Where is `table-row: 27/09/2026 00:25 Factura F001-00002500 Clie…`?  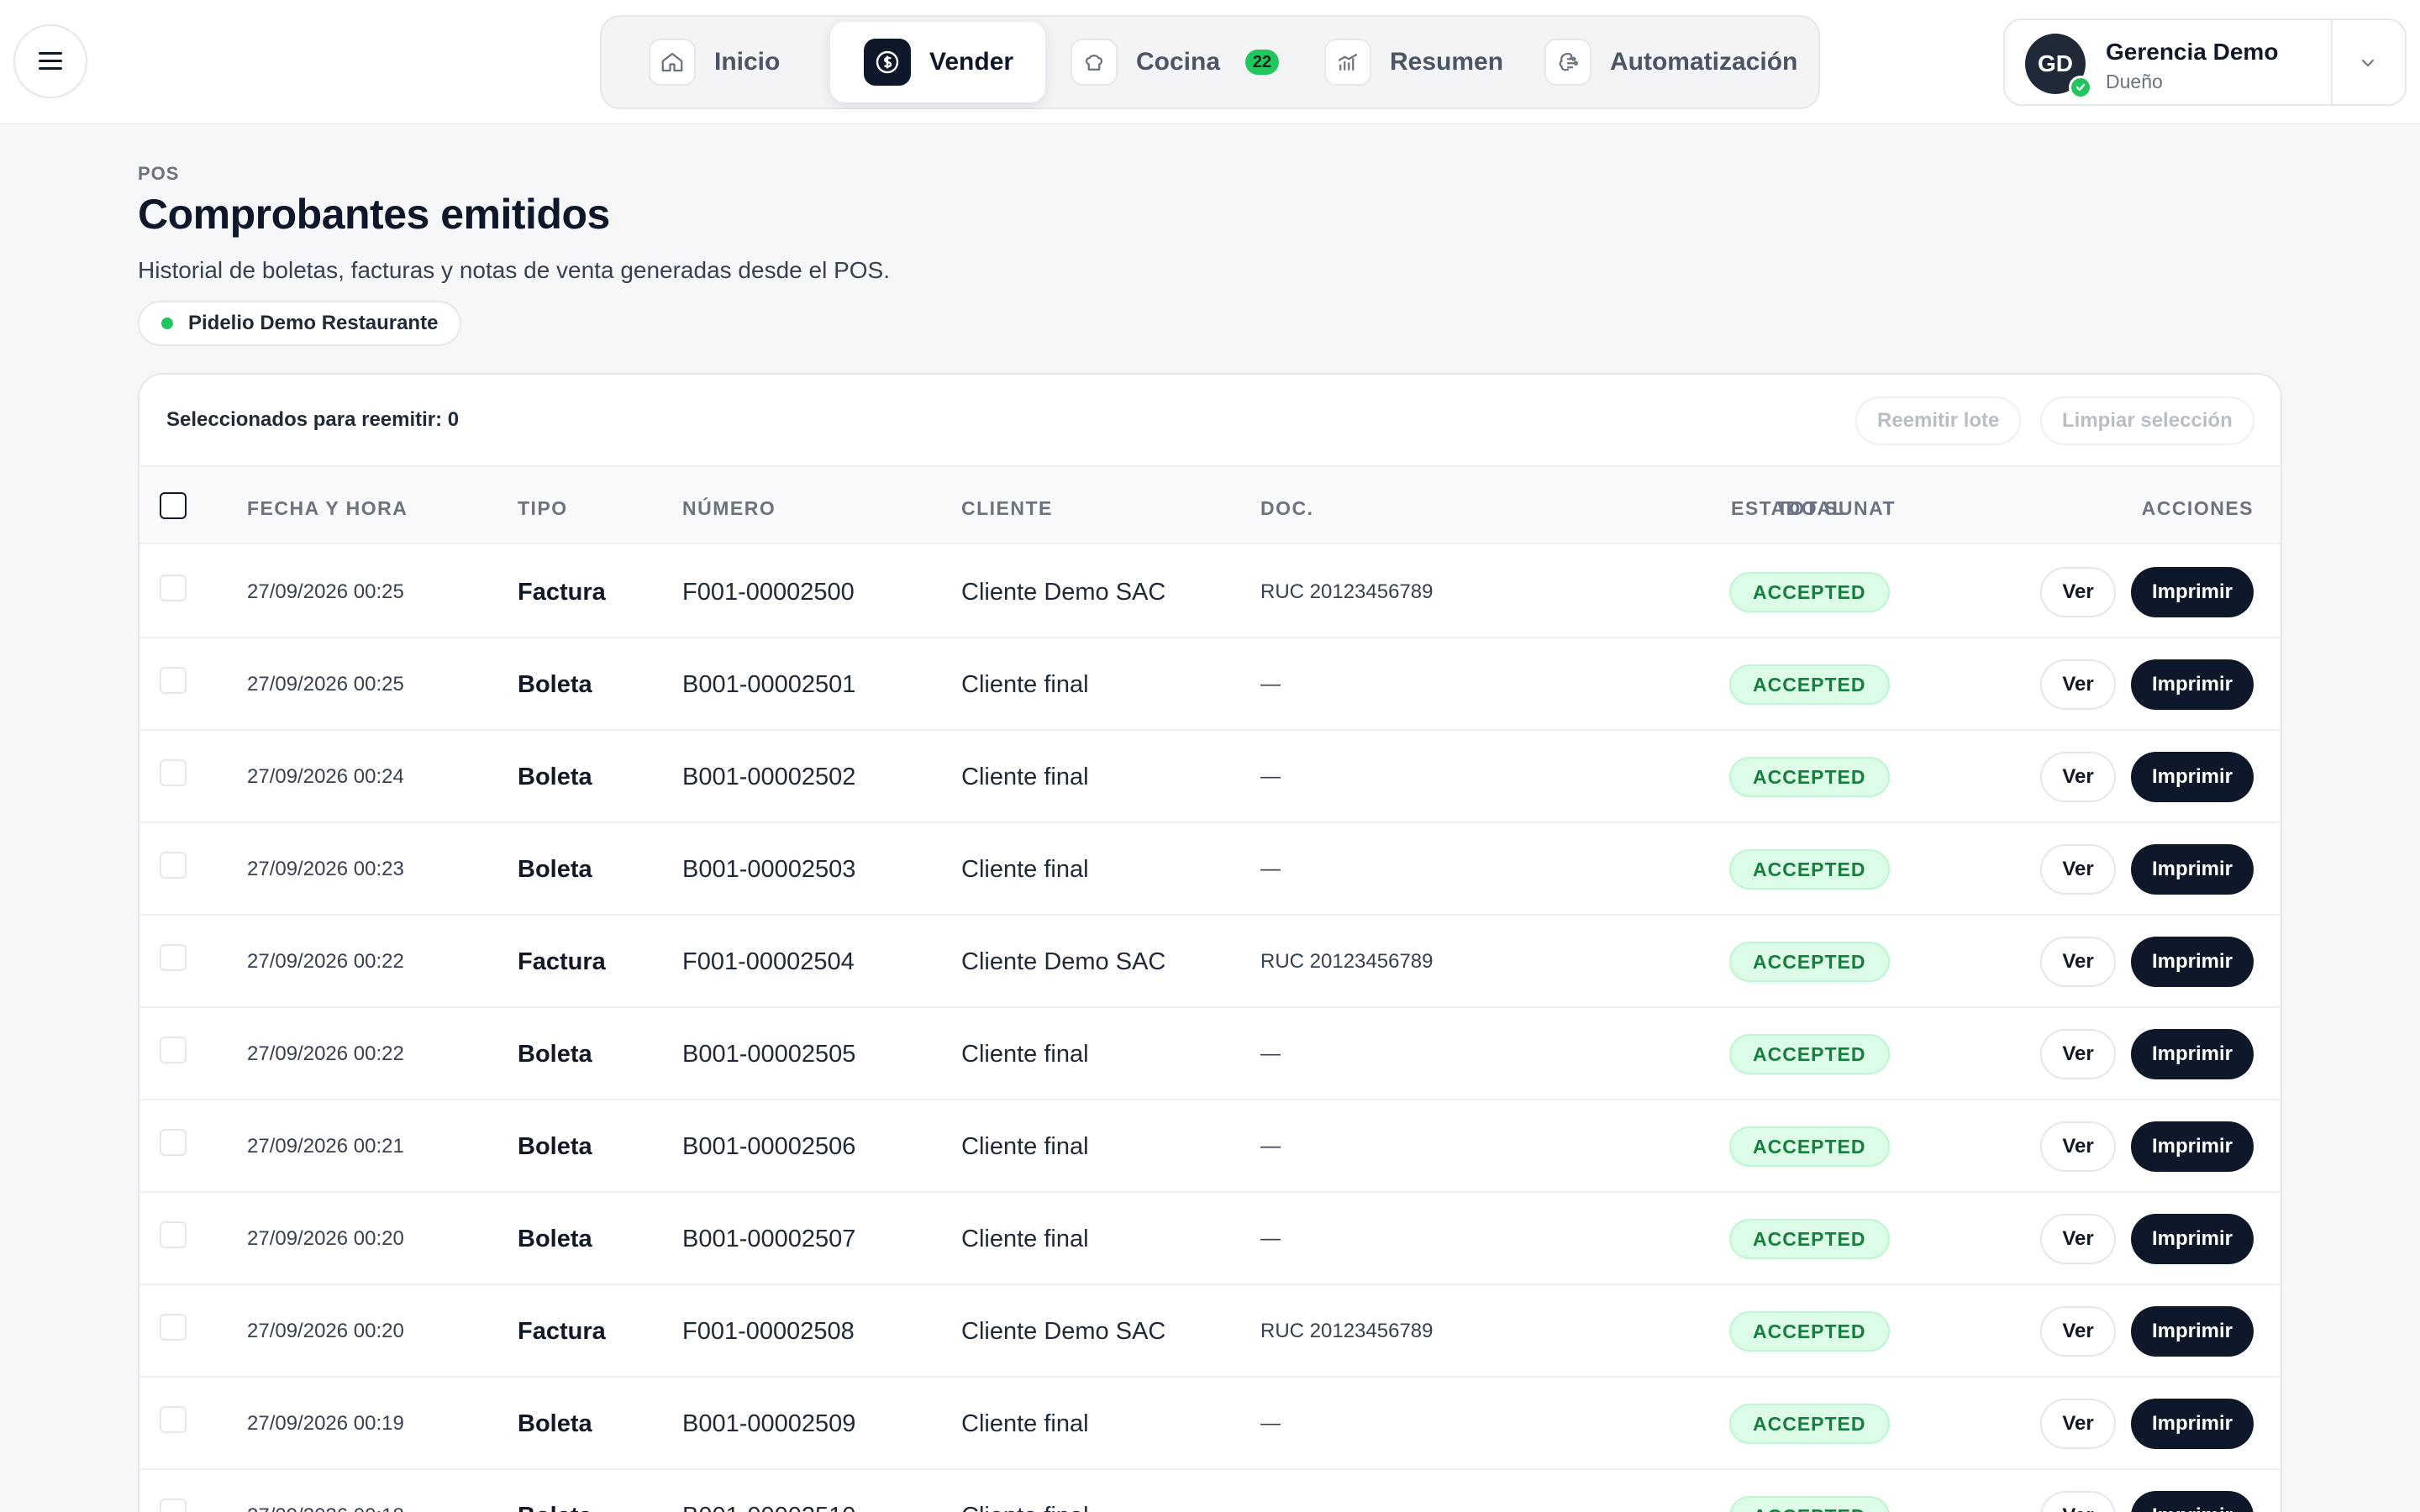 table-row: 27/09/2026 00:25 Factura F001-00002500 Clie… is located at coordinates (1210, 592).